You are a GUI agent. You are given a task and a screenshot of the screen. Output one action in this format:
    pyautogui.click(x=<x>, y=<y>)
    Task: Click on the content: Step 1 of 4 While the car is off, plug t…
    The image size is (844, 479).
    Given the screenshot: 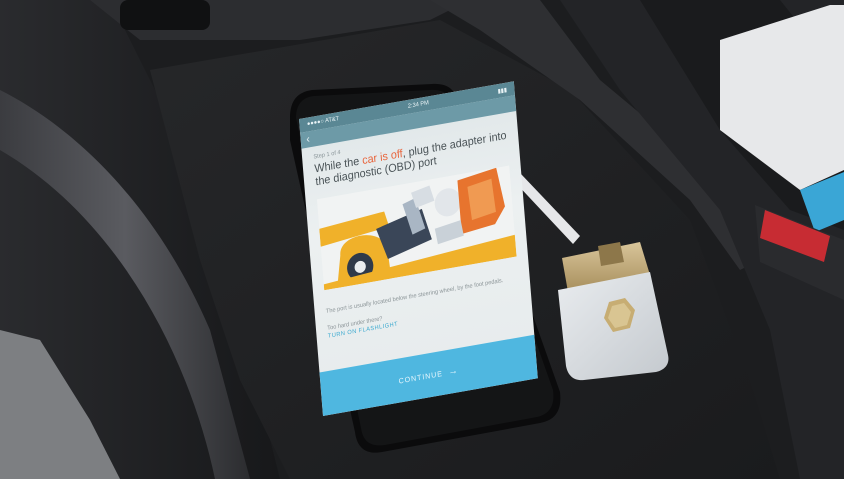 What is the action you would take?
    pyautogui.click(x=416, y=226)
    